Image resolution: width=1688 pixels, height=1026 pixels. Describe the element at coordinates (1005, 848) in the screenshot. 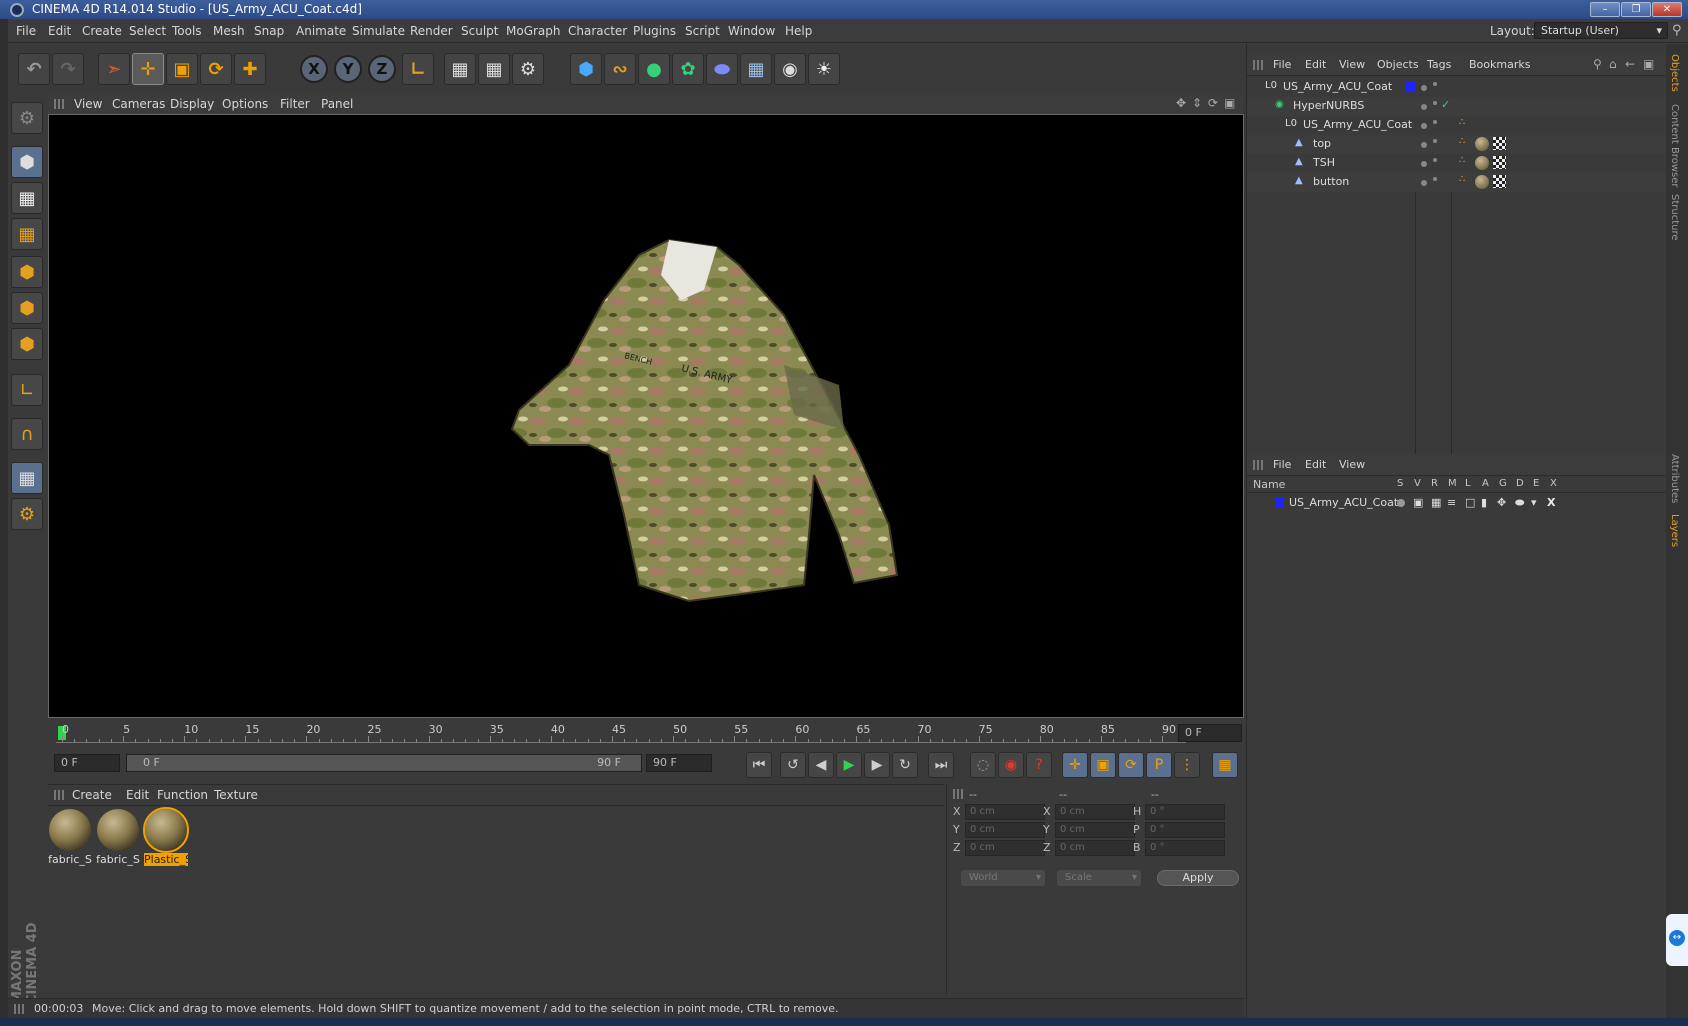

I see `coord-value-field: 0 cm` at that location.